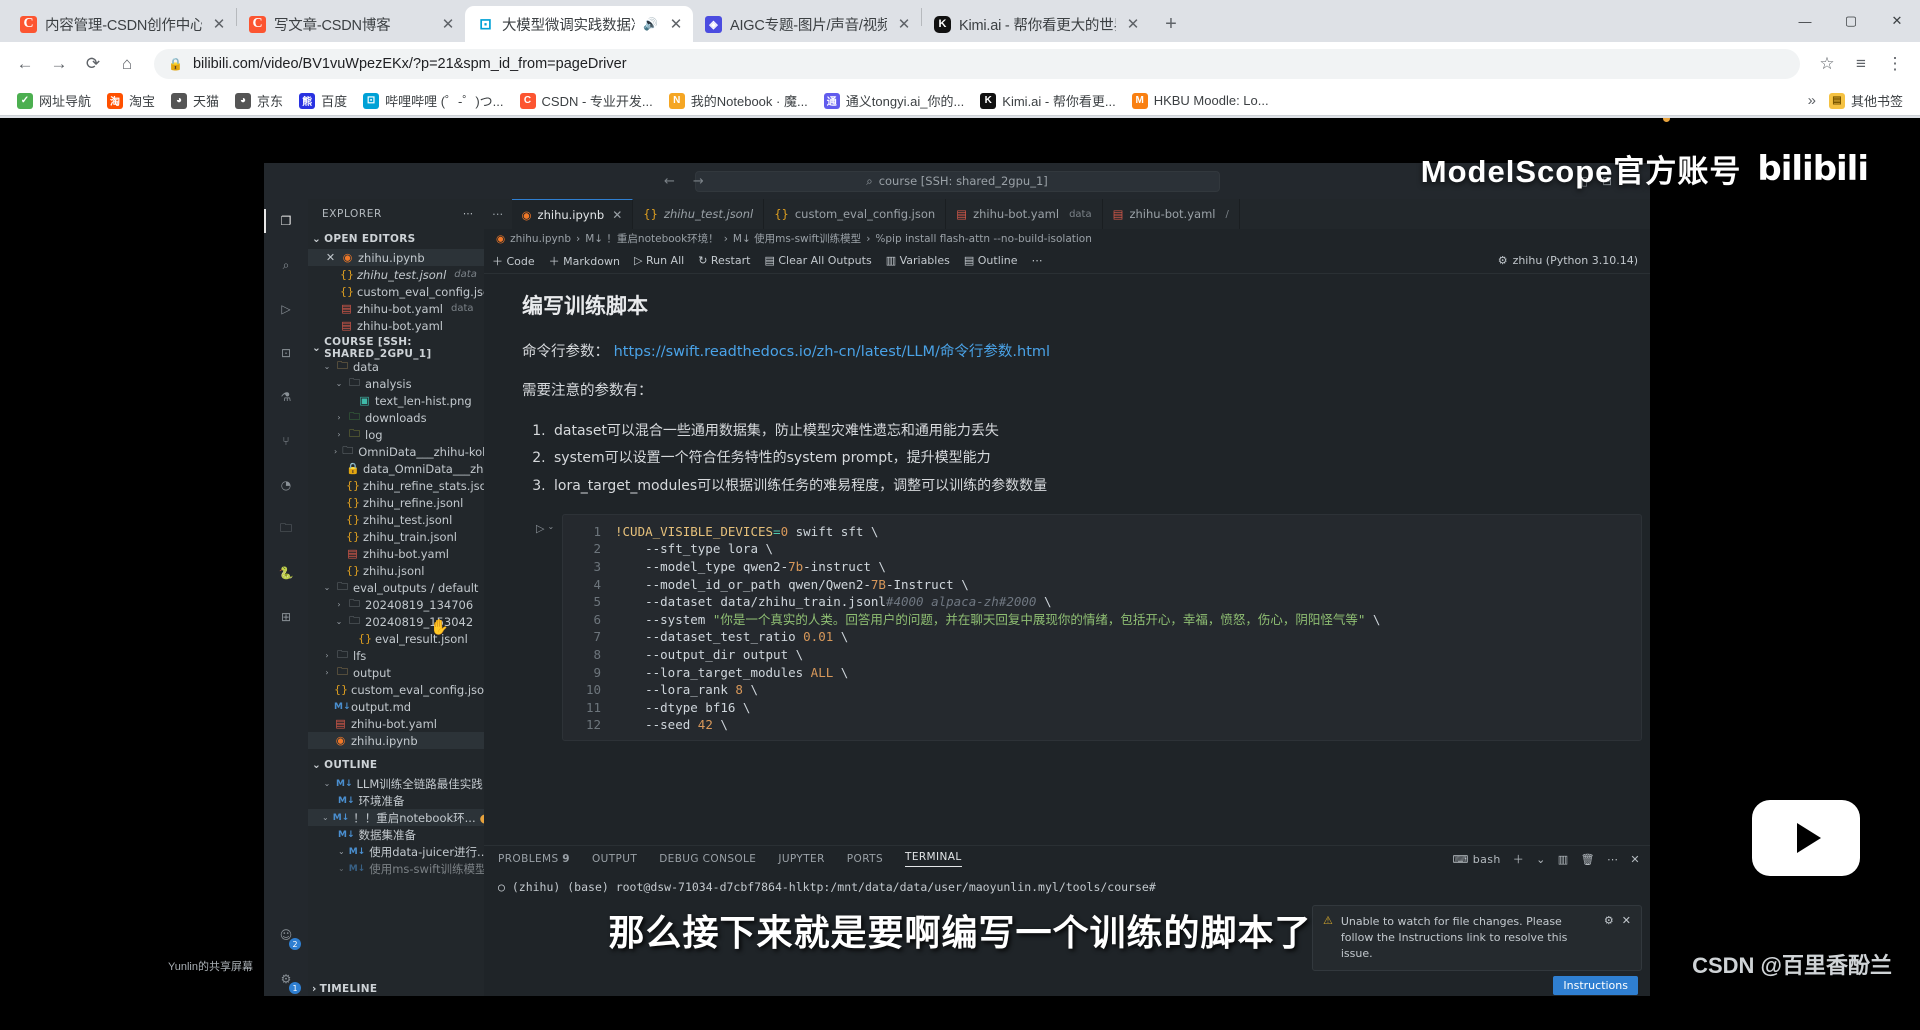  Describe the element at coordinates (259, 100) in the screenshot. I see `bookmark-item-3: ◕ 京东` at that location.